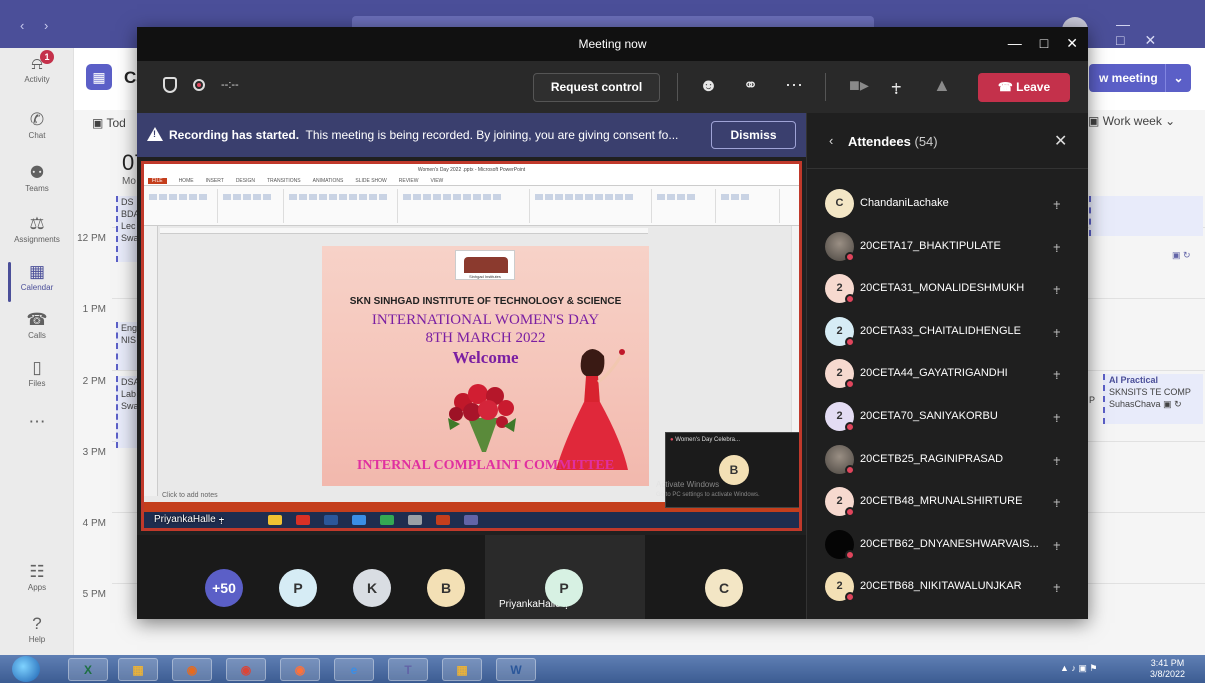 This screenshot has width=1205, height=683. I want to click on forward-arrow-icon: ›, so click(46, 25).